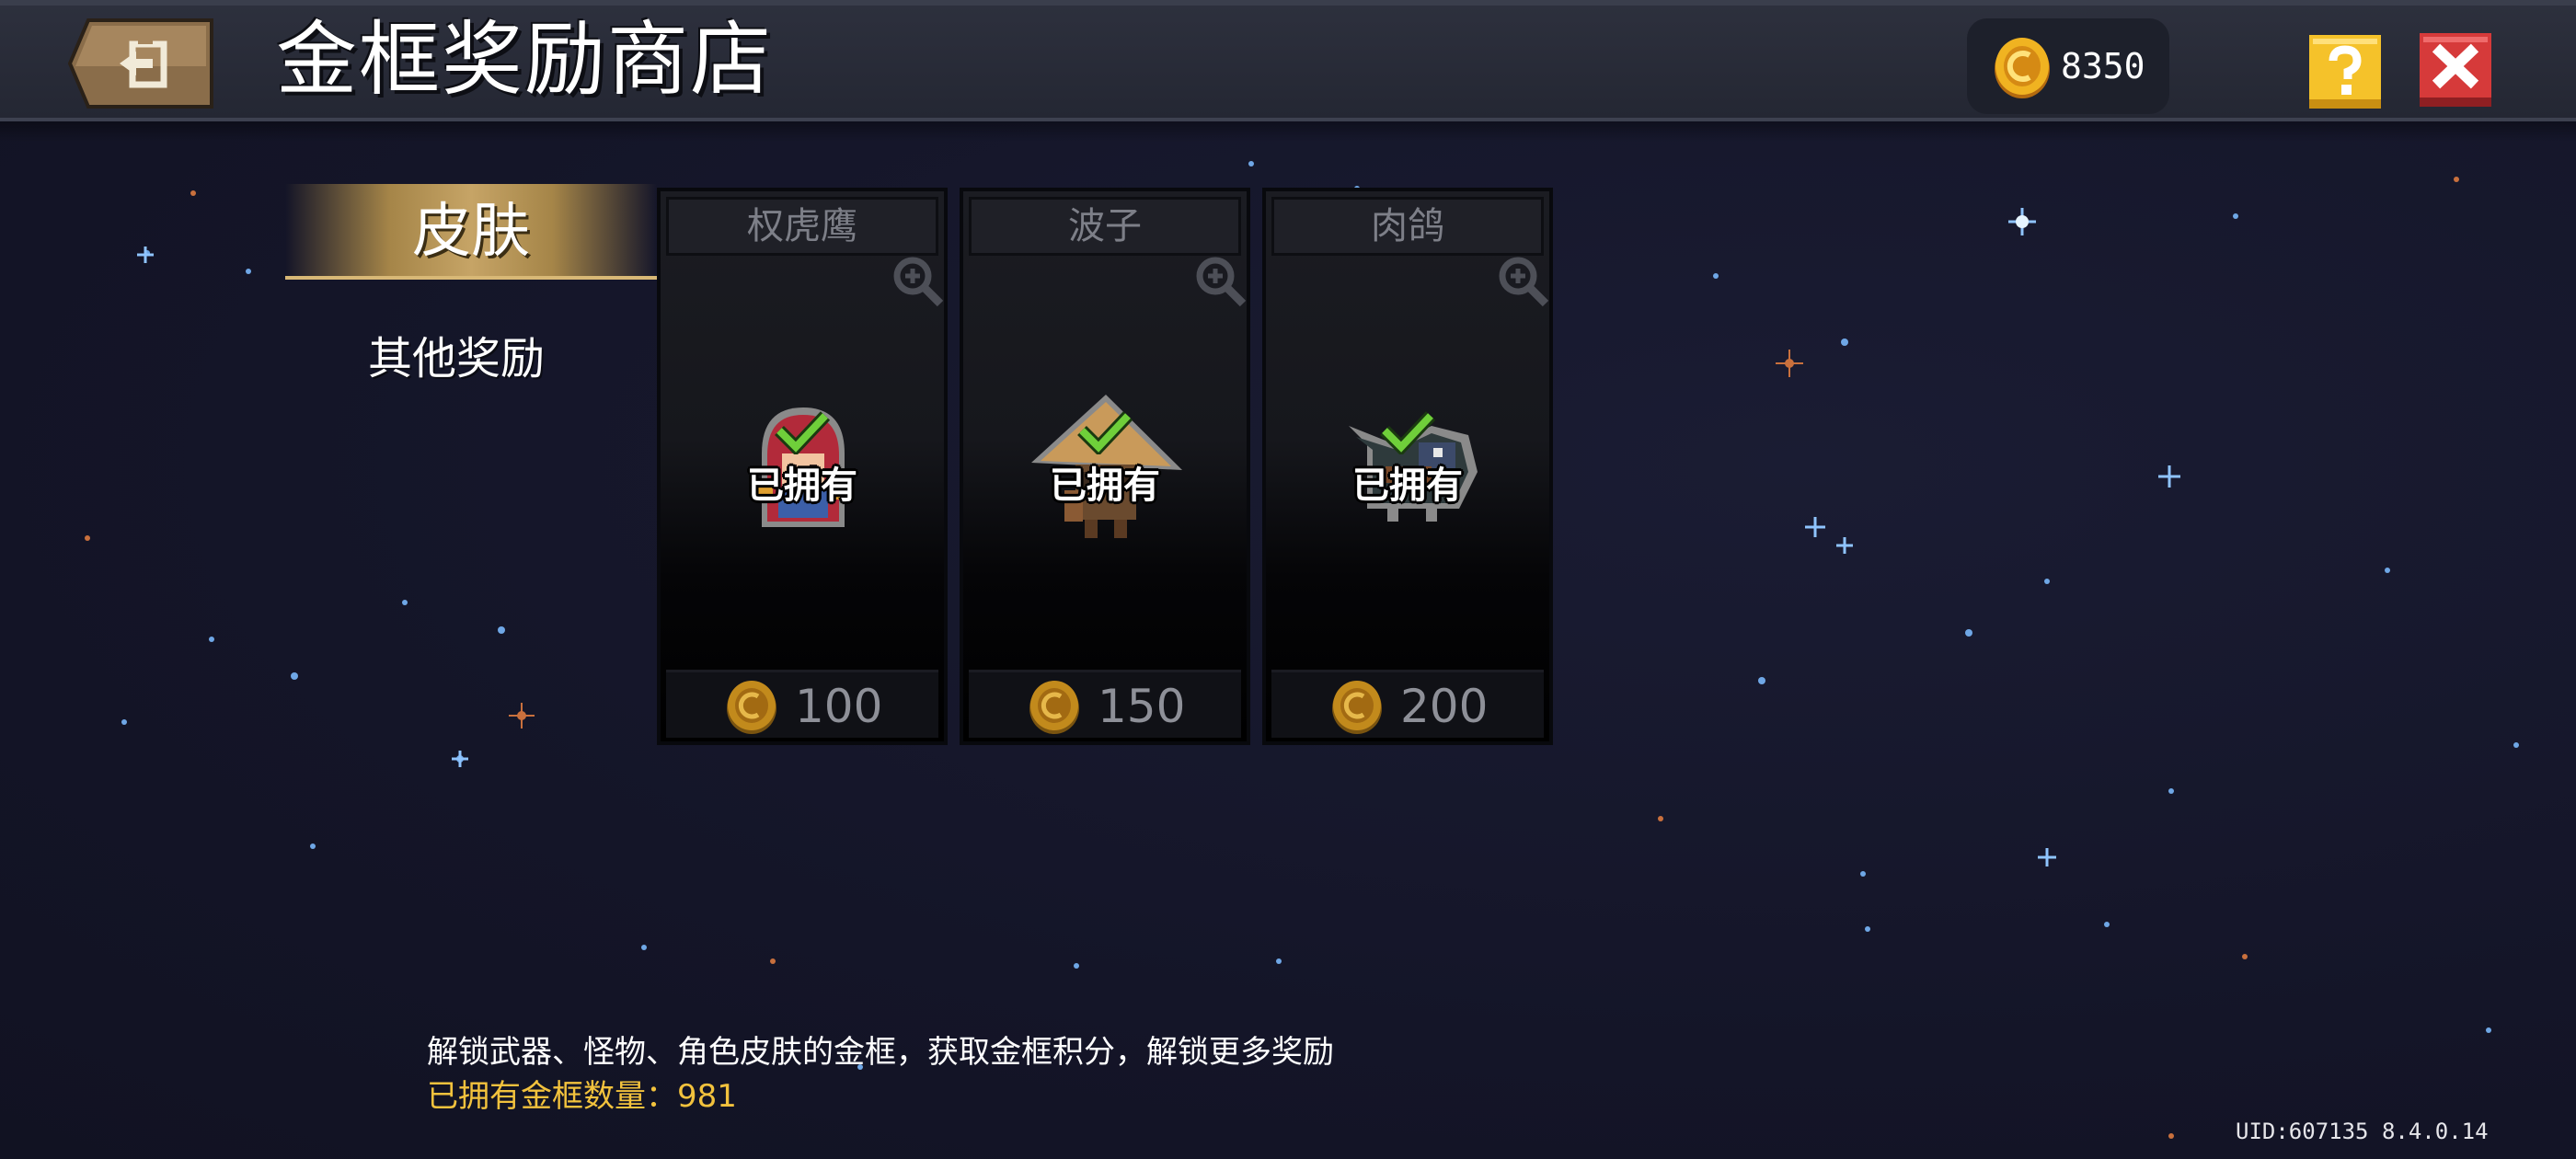 This screenshot has height=1159, width=2576. I want to click on tab-skins-label: 皮肤, so click(471, 232).